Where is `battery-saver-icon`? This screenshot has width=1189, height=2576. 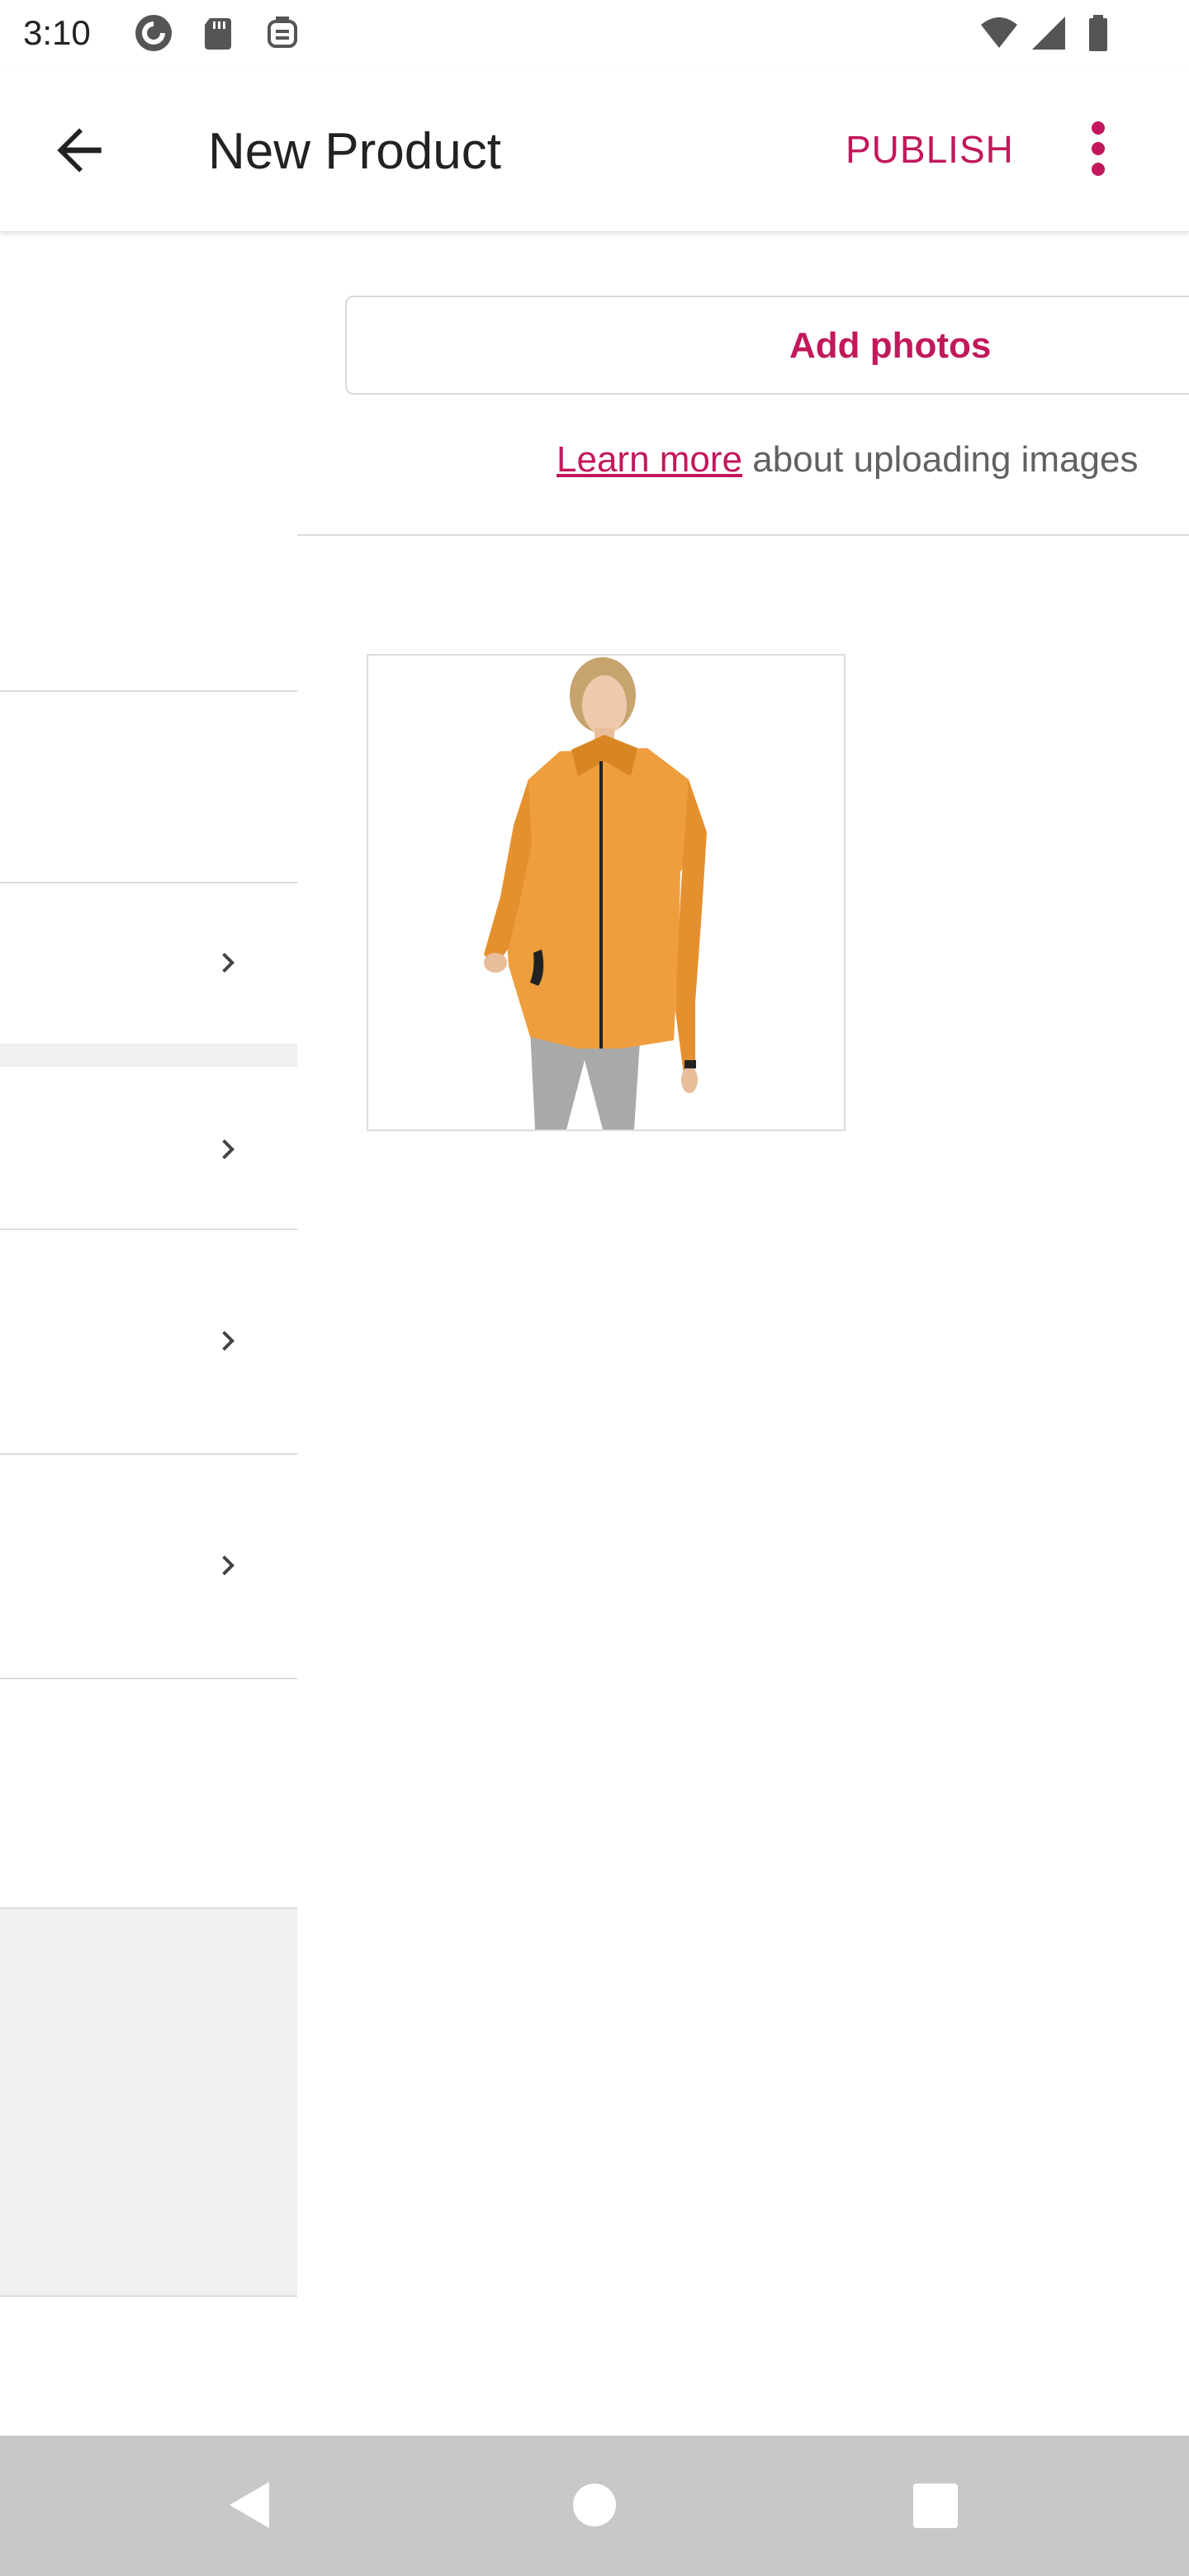 battery-saver-icon is located at coordinates (282, 32).